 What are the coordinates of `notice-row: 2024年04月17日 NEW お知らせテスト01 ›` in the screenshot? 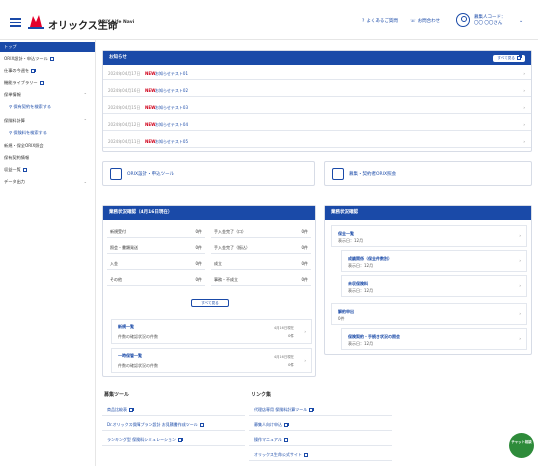 It's located at (317, 73).